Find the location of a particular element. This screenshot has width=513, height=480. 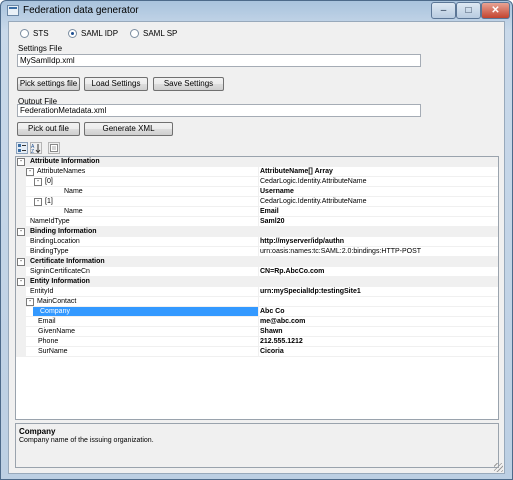

load-settings-button: Load Settings is located at coordinates (116, 84).